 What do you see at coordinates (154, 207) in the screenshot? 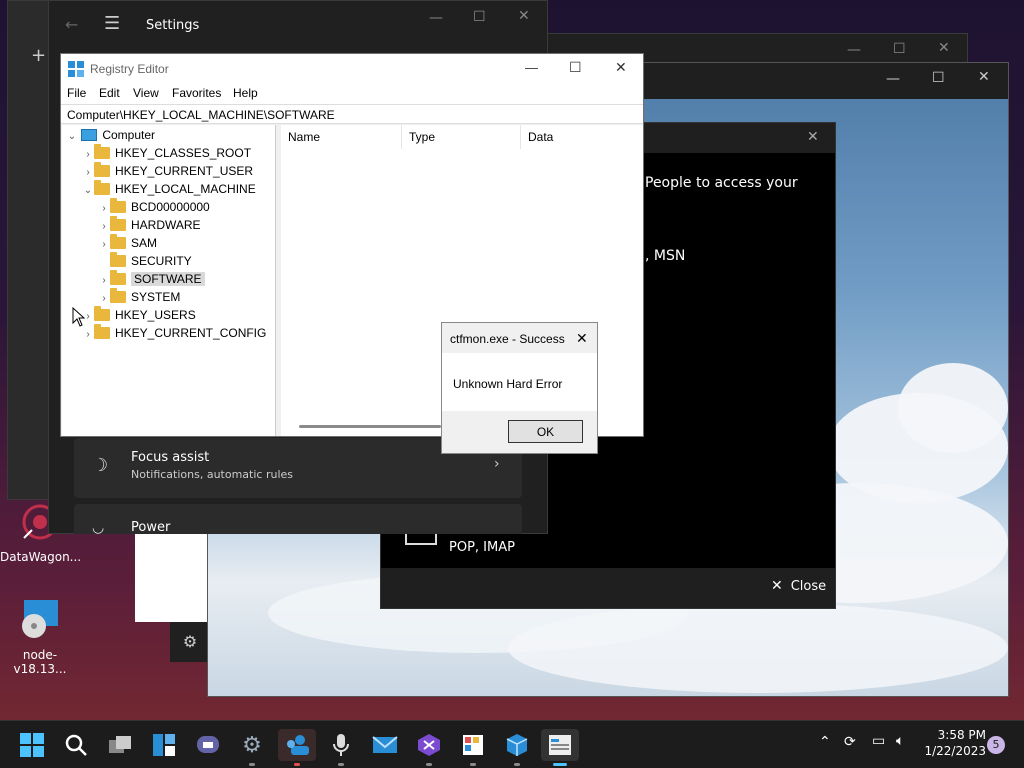
I see `tree-node-bcd: › BCD00000000` at bounding box center [154, 207].